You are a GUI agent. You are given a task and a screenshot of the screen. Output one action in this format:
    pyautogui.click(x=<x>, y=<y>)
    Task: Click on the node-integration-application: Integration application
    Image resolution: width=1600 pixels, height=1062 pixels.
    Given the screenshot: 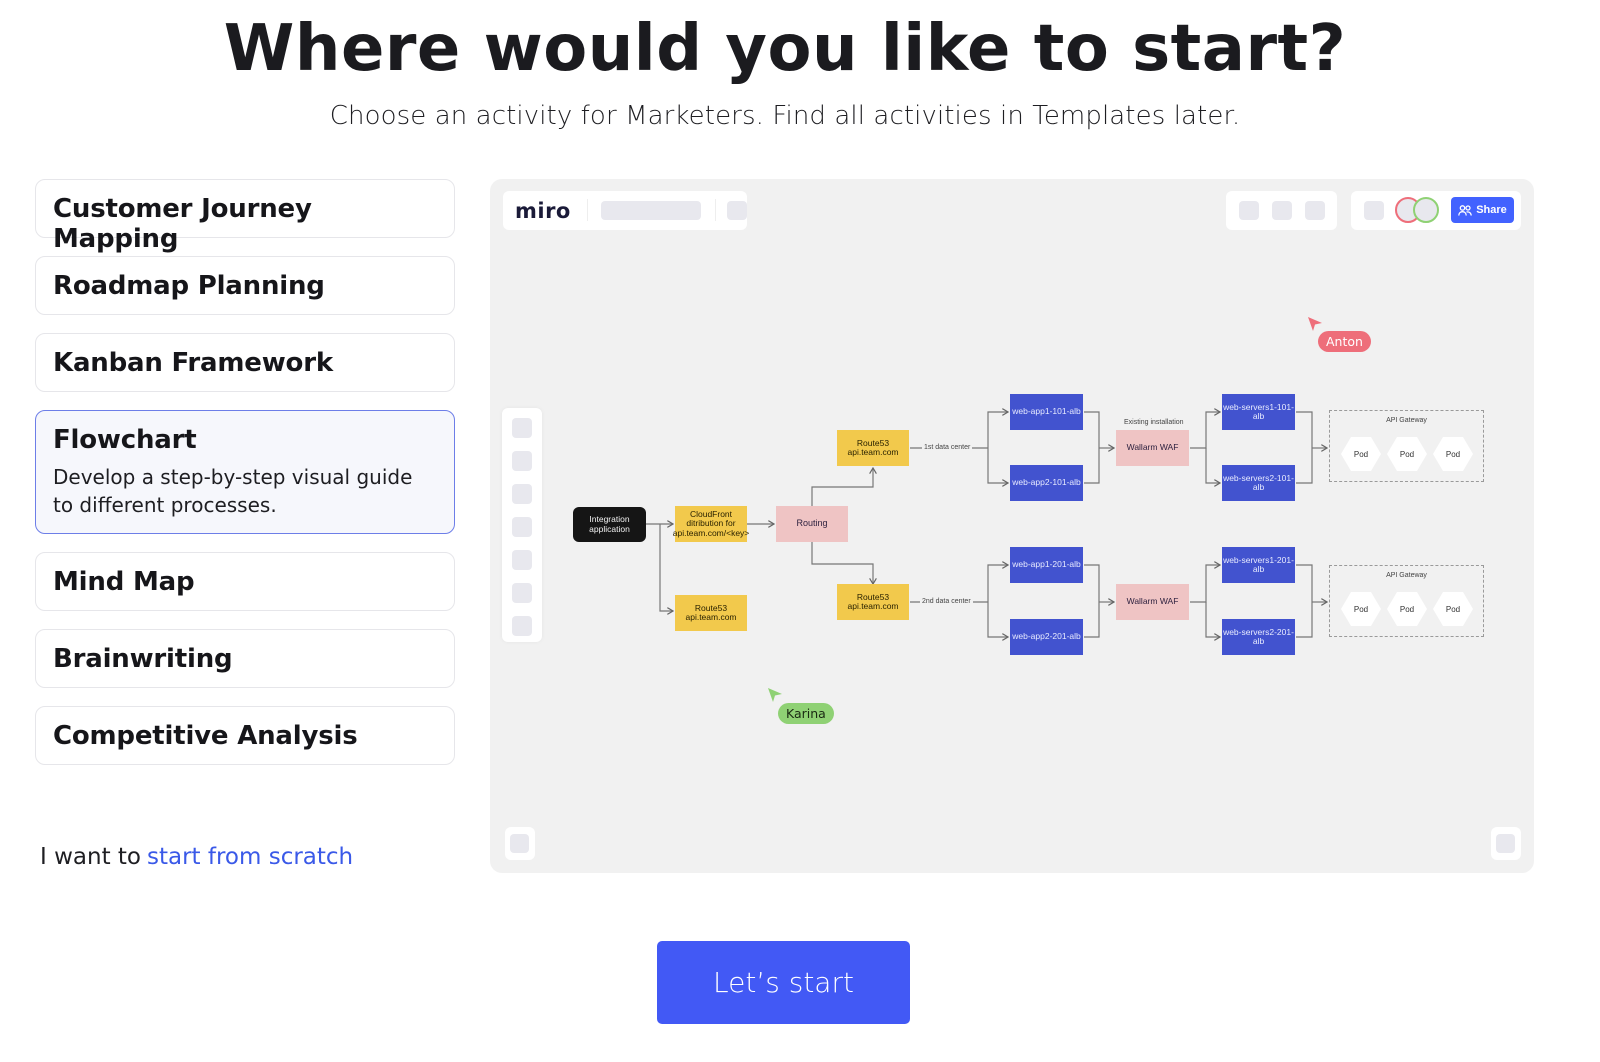 What is the action you would take?
    pyautogui.click(x=609, y=524)
    